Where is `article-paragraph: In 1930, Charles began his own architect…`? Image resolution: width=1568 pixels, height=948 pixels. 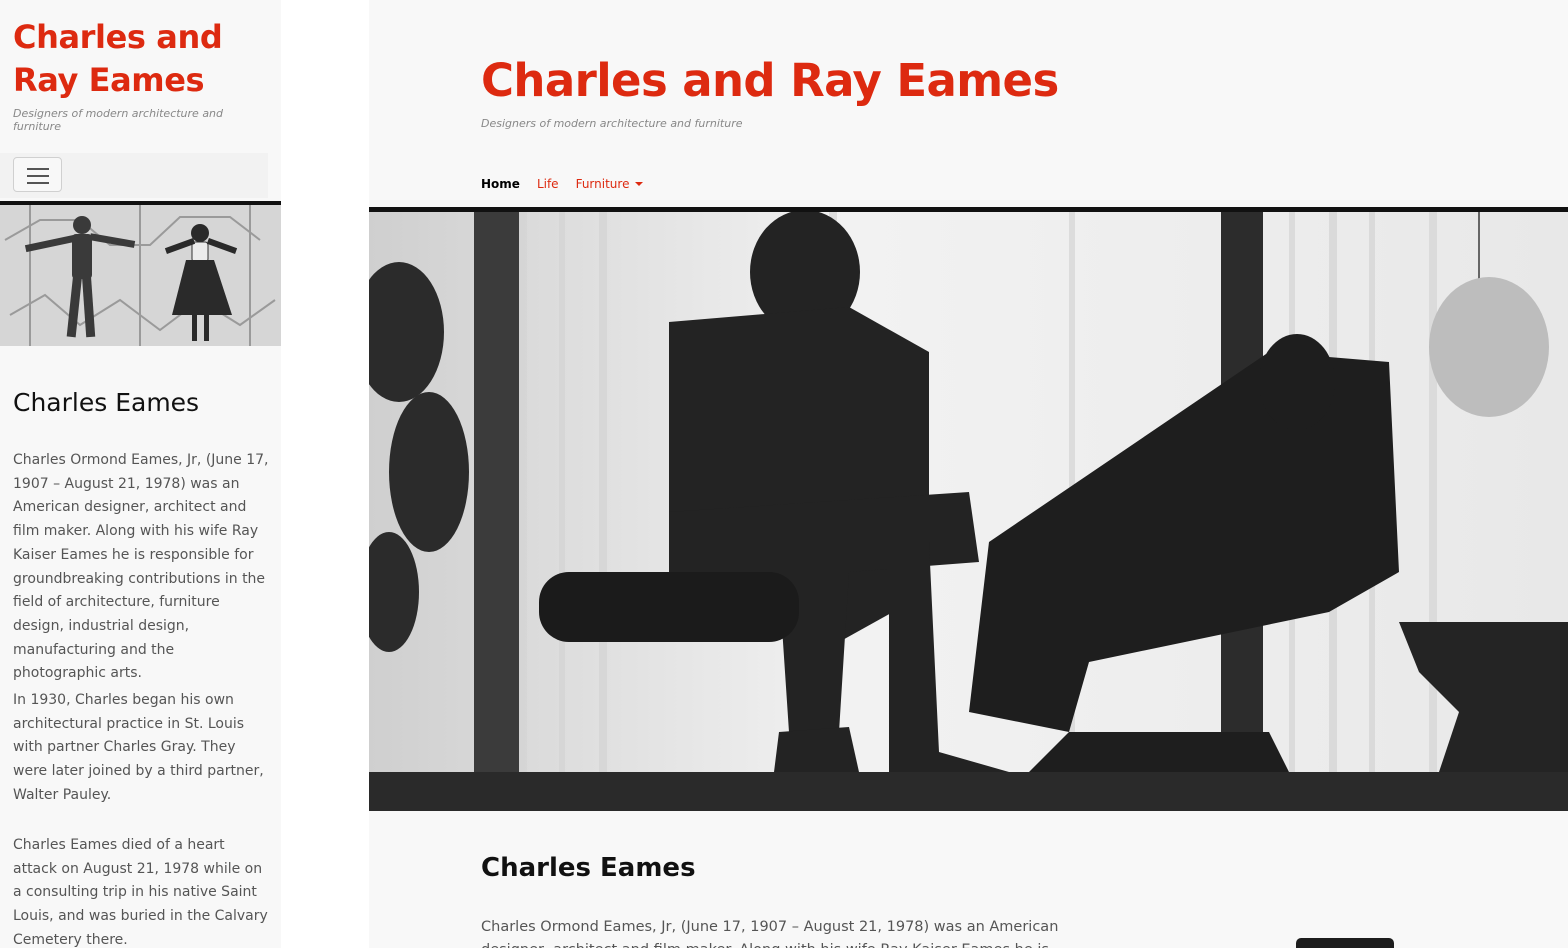
article-paragraph: In 1930, Charles began his own architect… is located at coordinates (138, 747).